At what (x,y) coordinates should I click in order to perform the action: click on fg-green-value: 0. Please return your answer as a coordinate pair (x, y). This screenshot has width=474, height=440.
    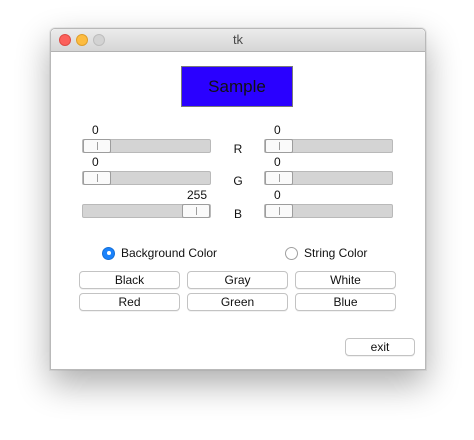
    Looking at the image, I should click on (277, 162).